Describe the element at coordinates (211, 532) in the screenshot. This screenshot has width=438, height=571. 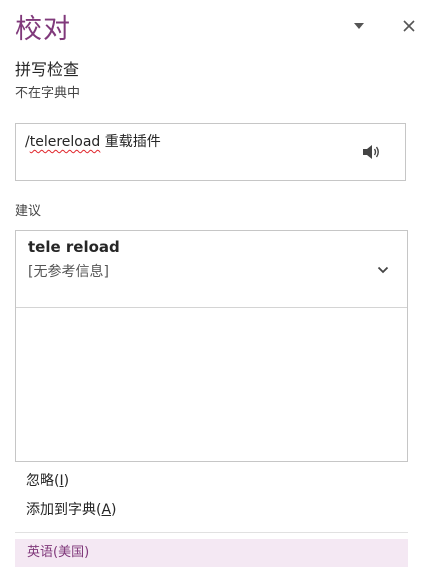
I see `divider` at that location.